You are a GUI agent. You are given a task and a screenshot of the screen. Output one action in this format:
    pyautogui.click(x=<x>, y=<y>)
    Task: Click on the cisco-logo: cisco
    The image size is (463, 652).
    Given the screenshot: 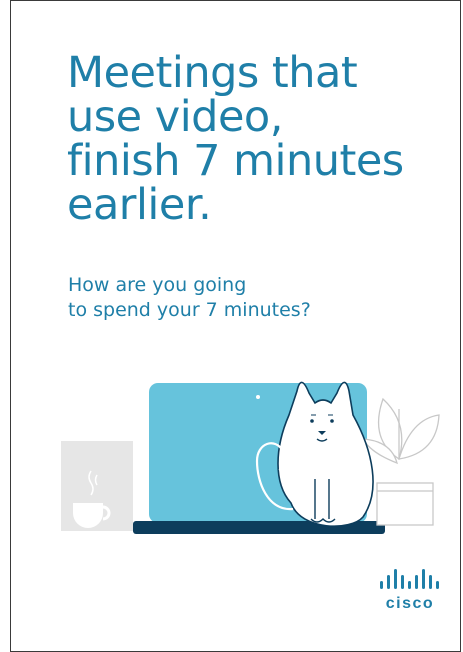 What is the action you would take?
    pyautogui.click(x=410, y=592)
    